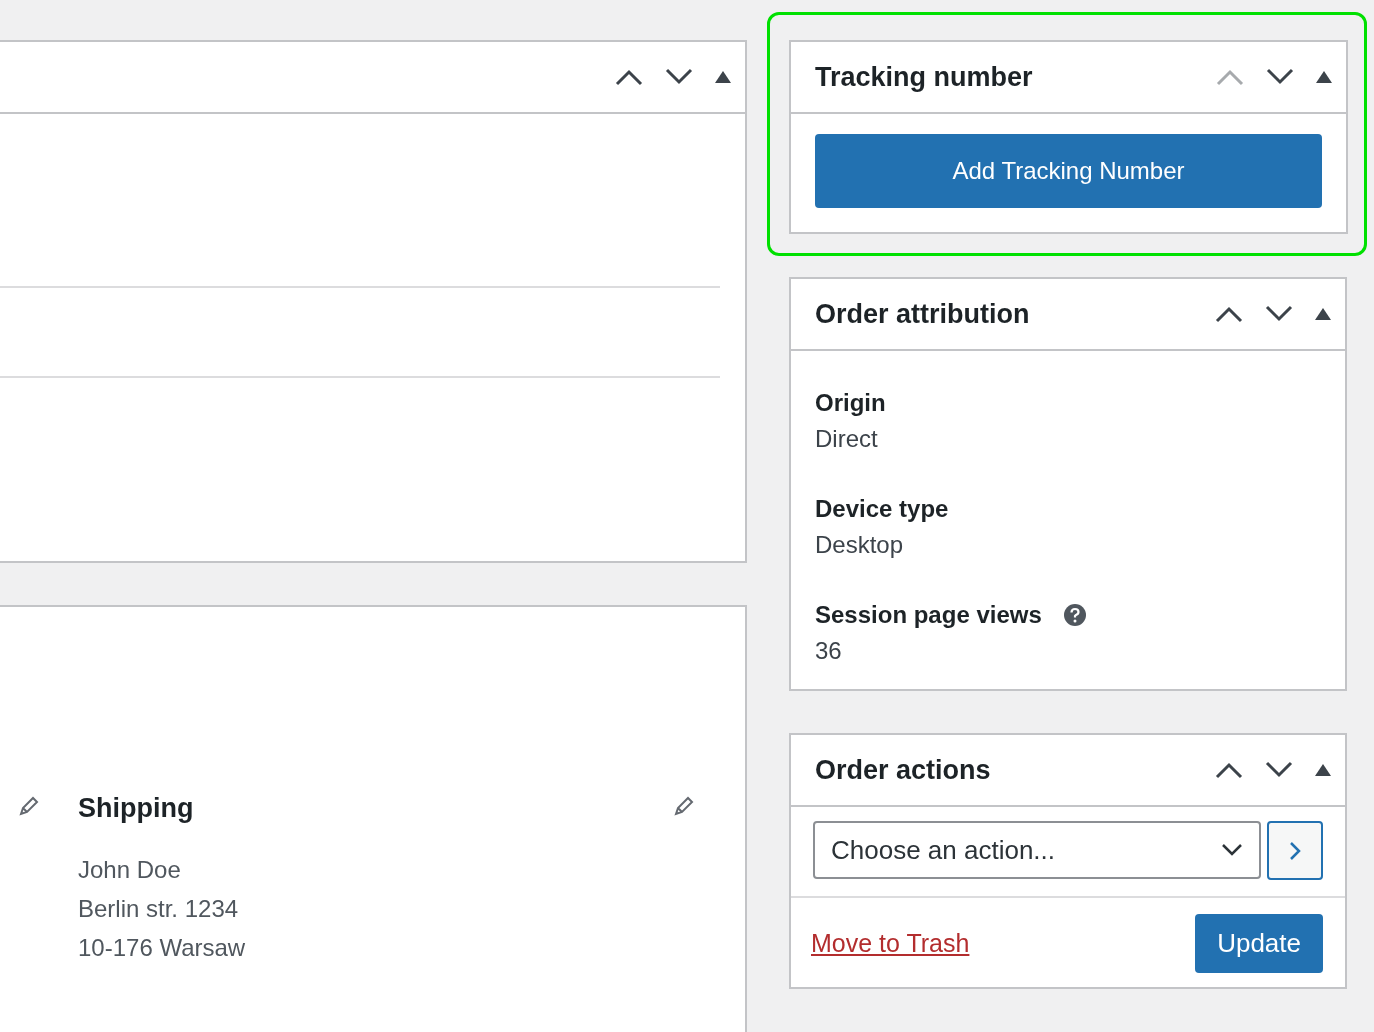 The image size is (1374, 1032). Describe the element at coordinates (130, 870) in the screenshot. I see `address-line: John Doe` at that location.